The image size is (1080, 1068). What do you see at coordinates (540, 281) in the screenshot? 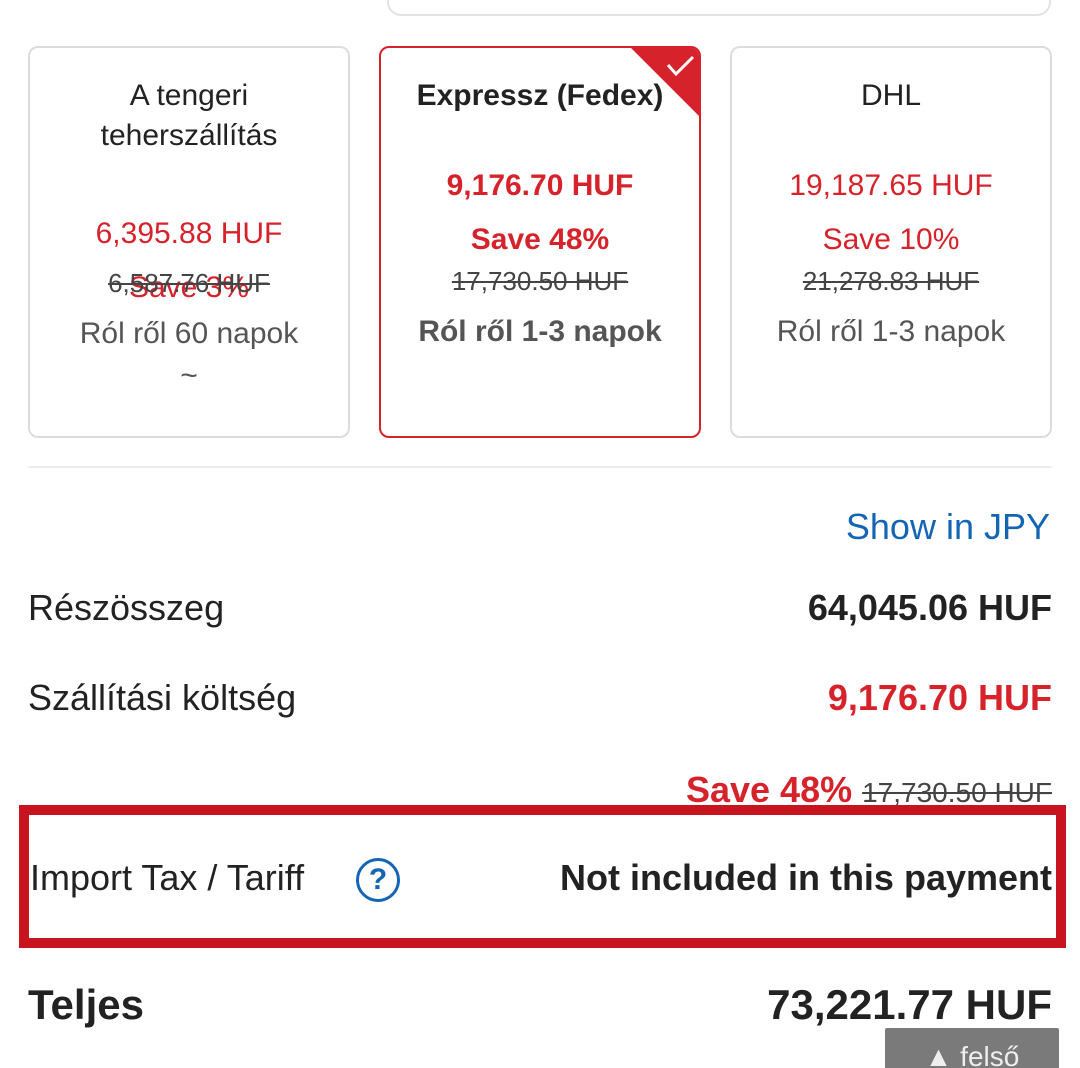
I see `shipping-option-original-price: 17,730.50 HUF` at bounding box center [540, 281].